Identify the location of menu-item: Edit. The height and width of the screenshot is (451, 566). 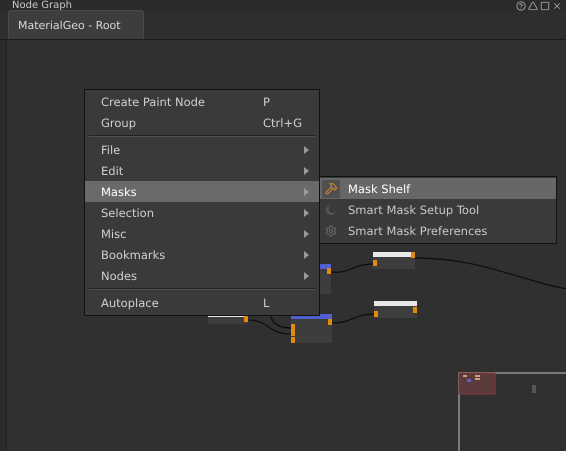
(202, 170).